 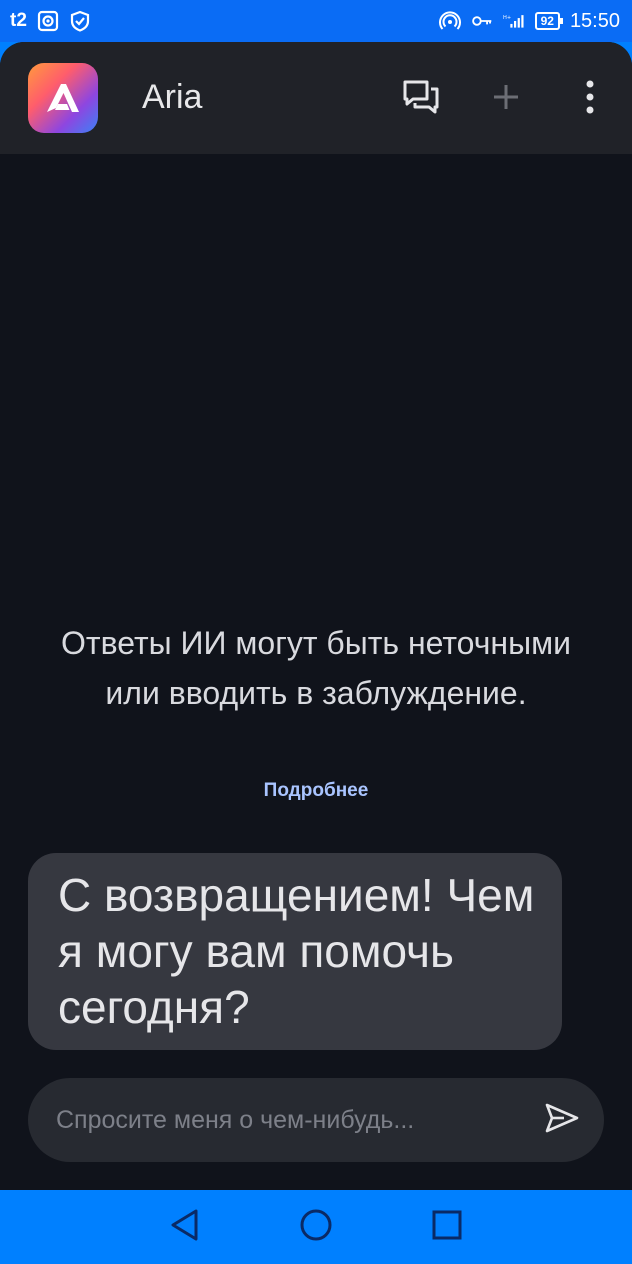 I want to click on app-title: Aria, so click(x=172, y=97).